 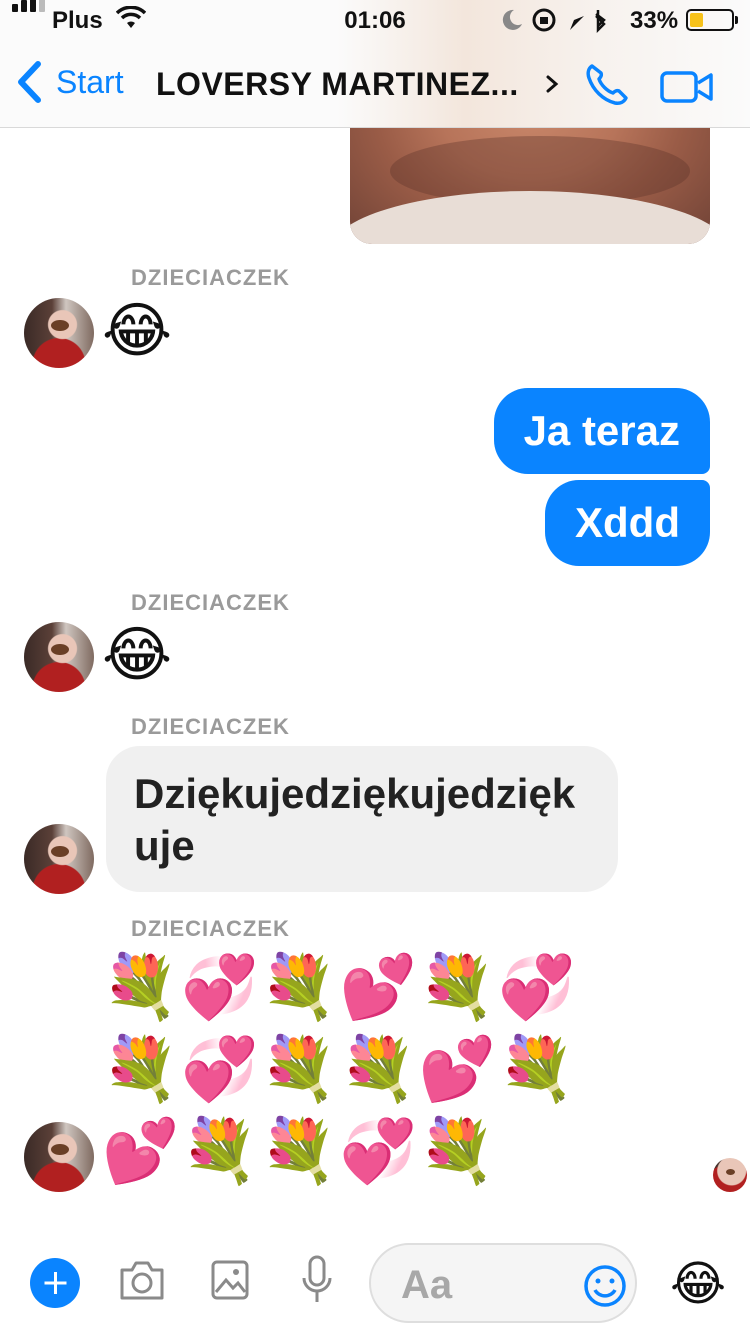 What do you see at coordinates (654, 20) in the screenshot?
I see `battery-percent: 33%` at bounding box center [654, 20].